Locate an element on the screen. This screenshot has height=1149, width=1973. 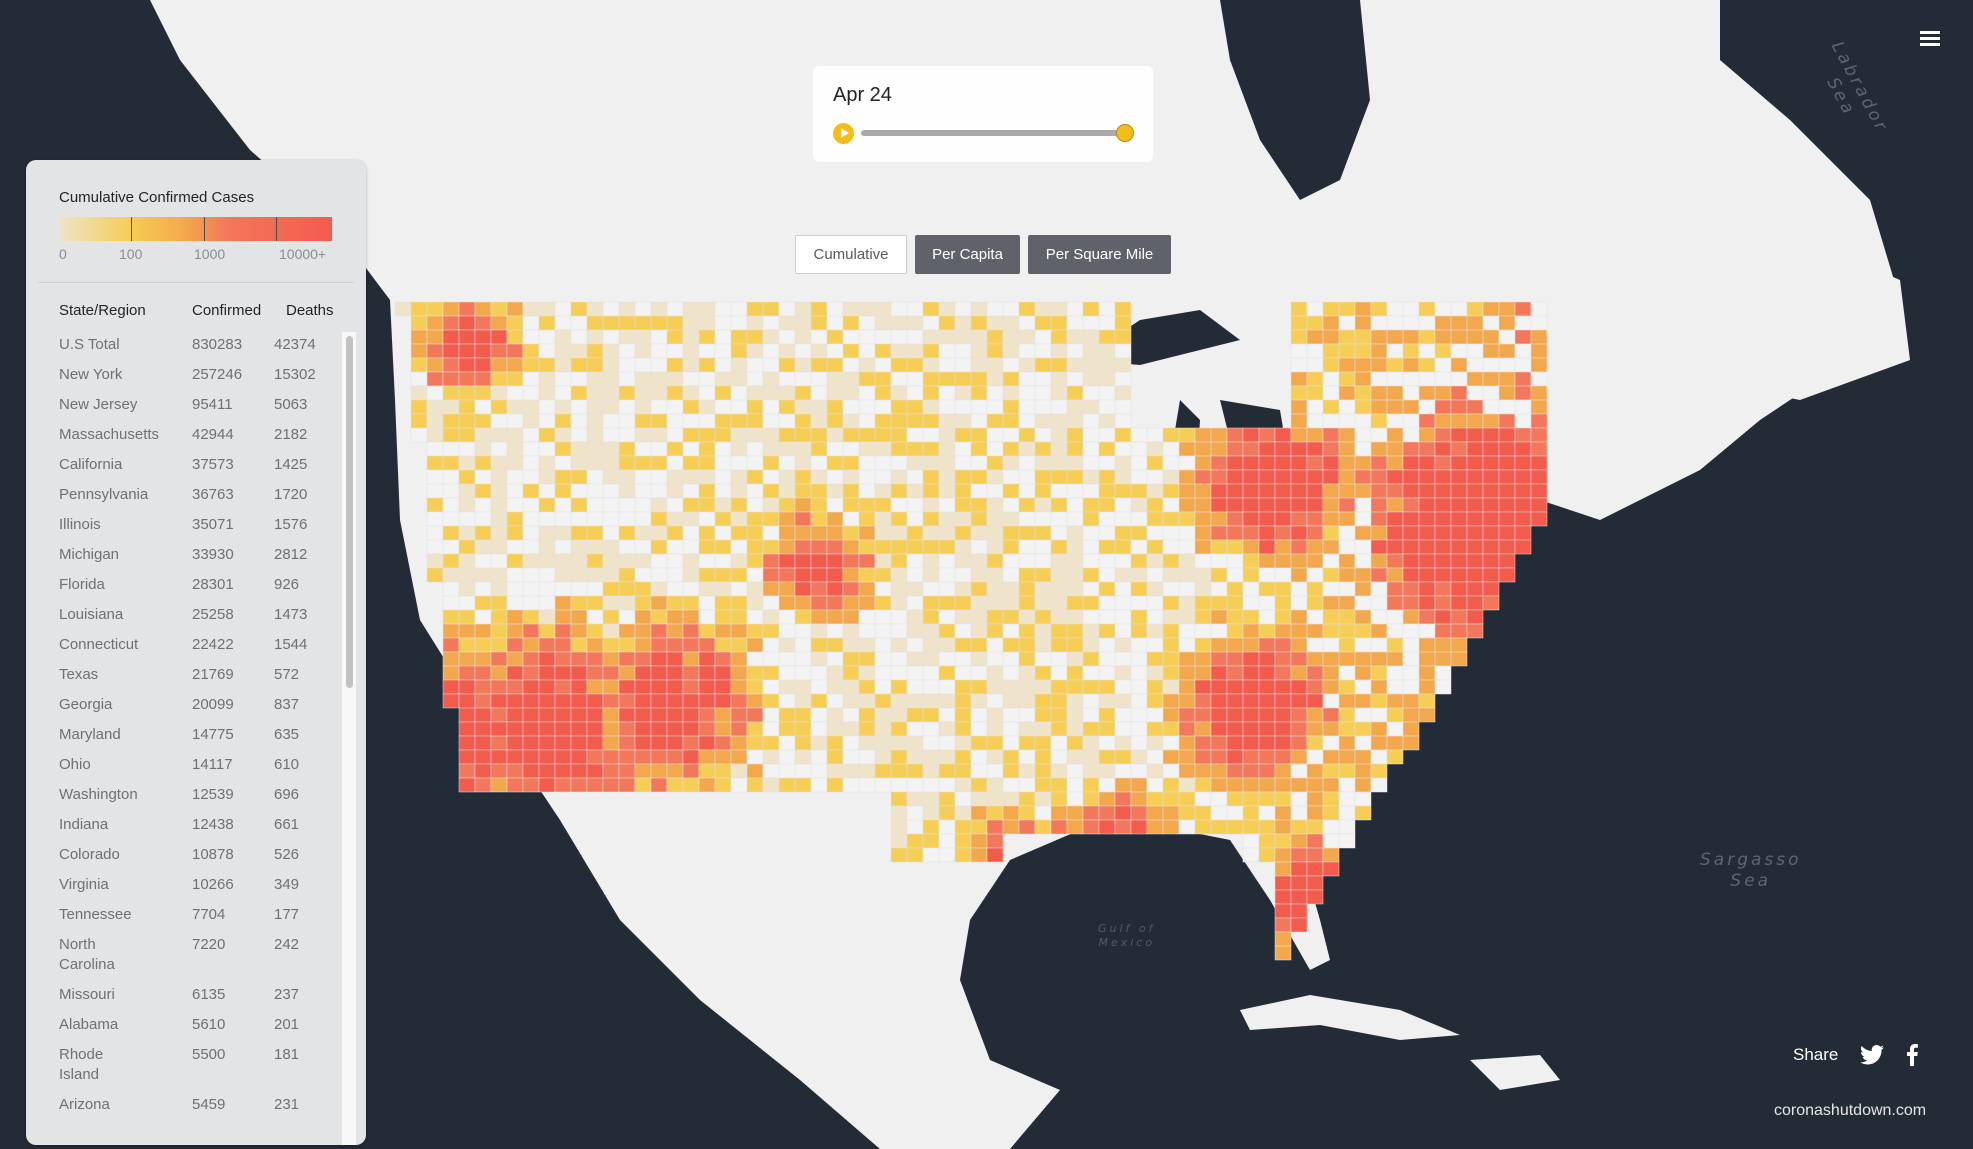
table-scrollbar is located at coordinates (349, 738).